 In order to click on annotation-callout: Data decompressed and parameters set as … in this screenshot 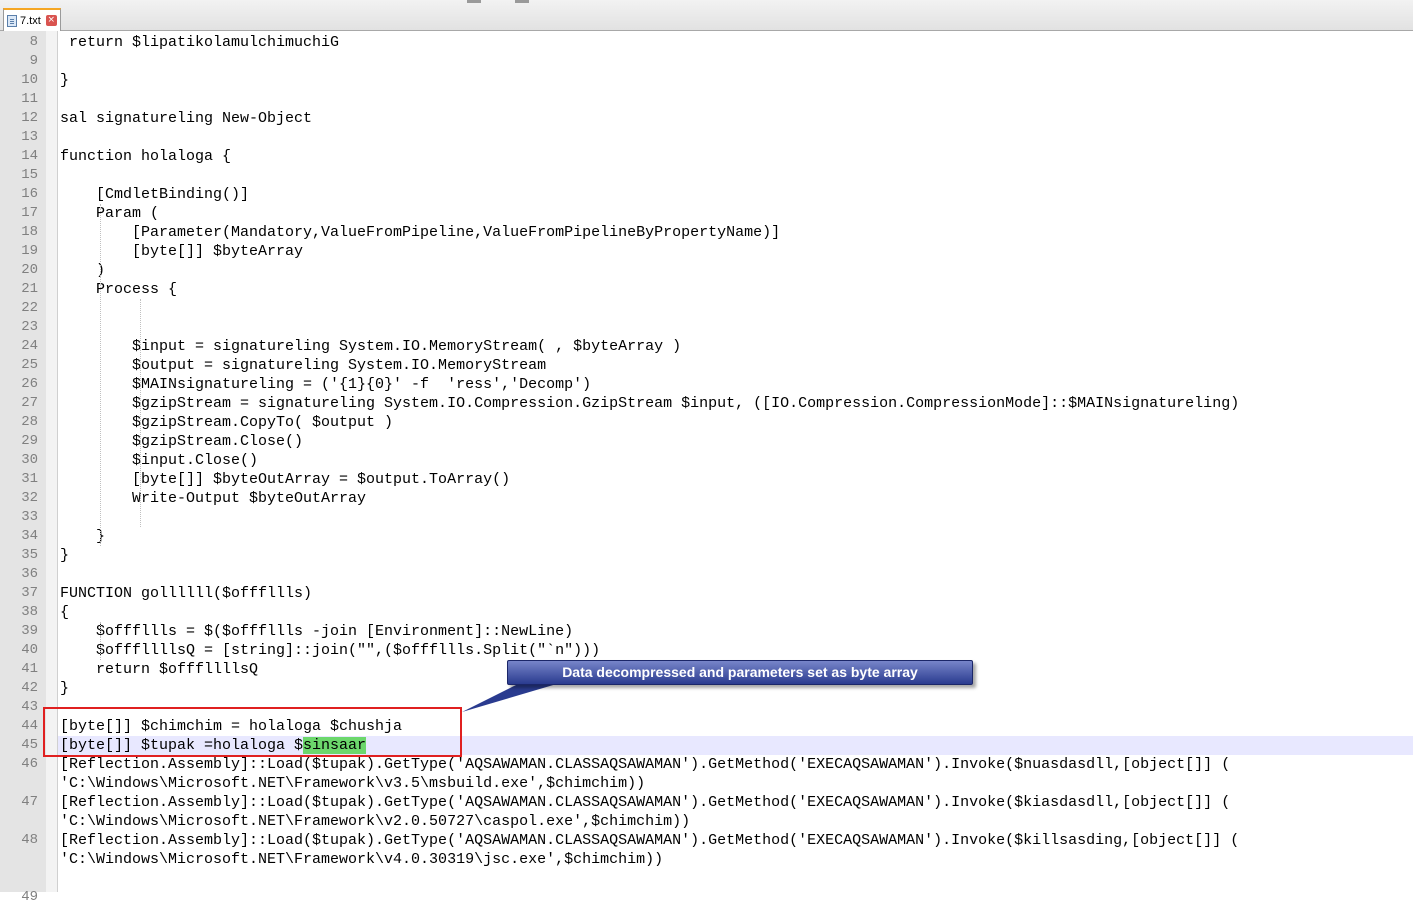, I will do `click(740, 672)`.